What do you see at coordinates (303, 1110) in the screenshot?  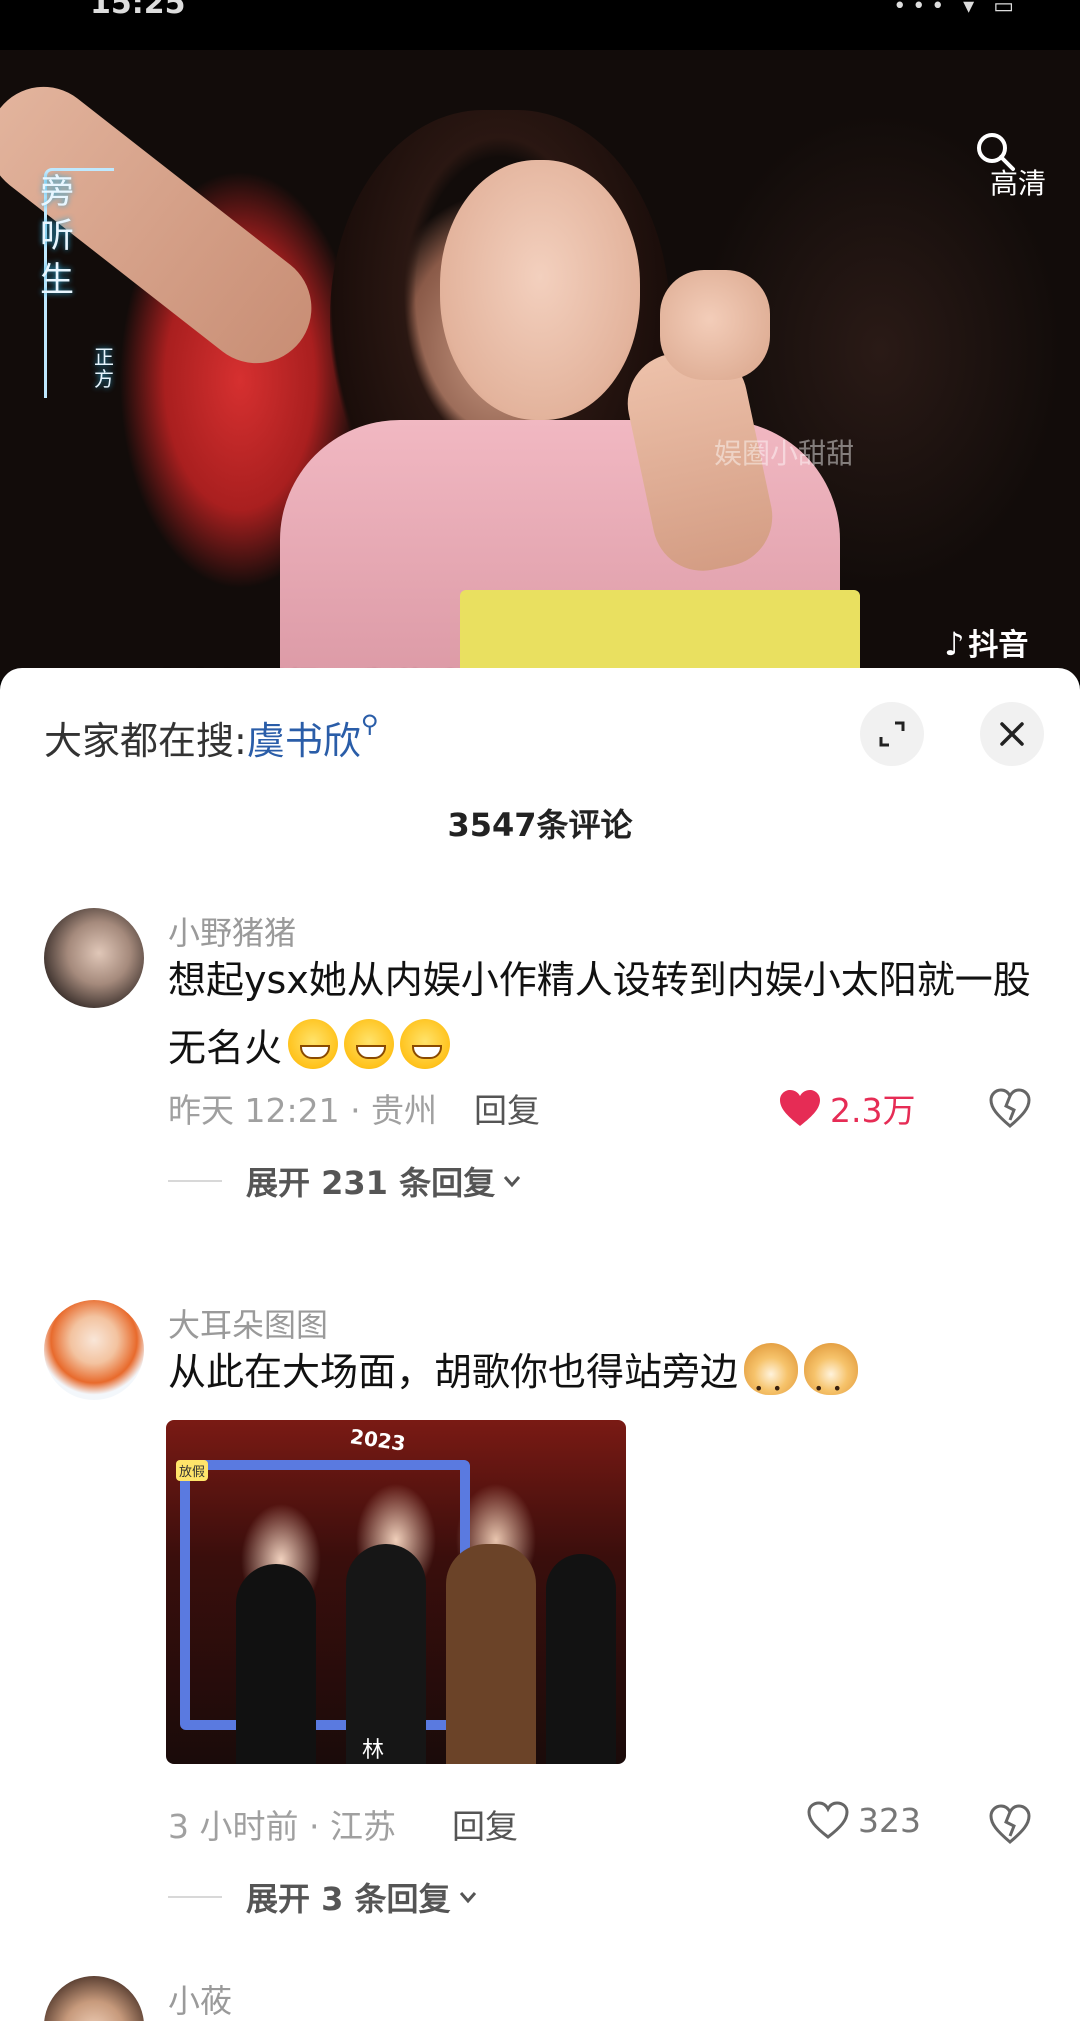 I see `comment-time-location: 昨天 12:21 · 贵州` at bounding box center [303, 1110].